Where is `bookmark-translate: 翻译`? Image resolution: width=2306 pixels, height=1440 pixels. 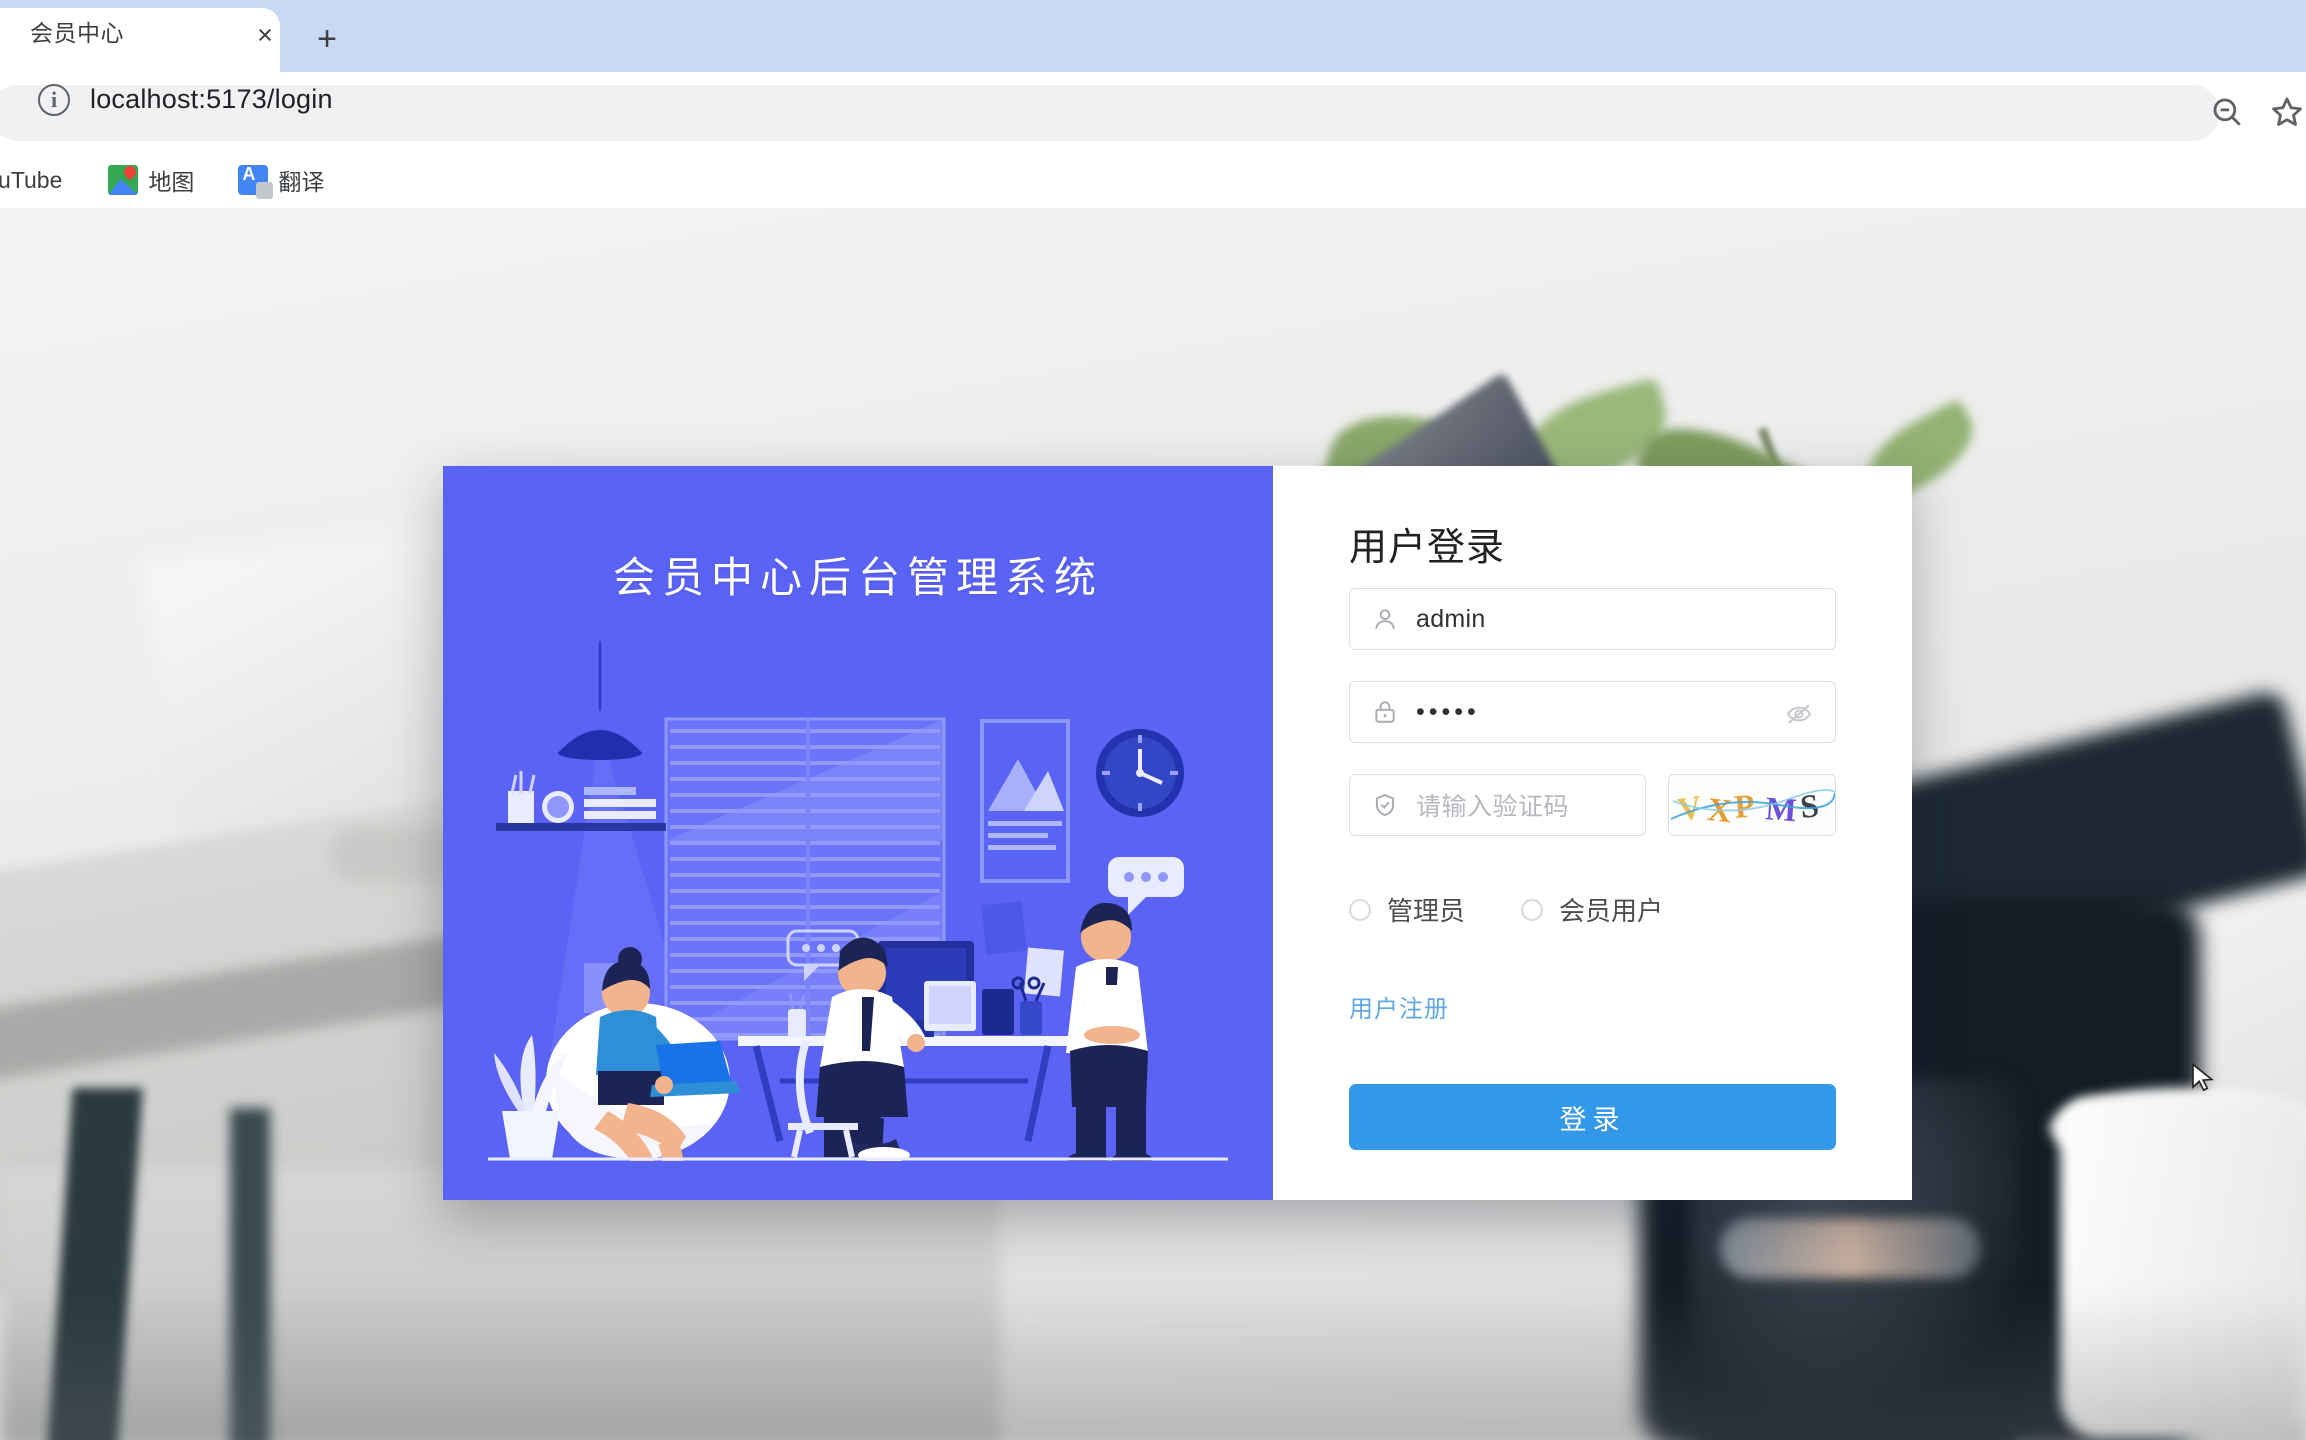
bookmark-translate: 翻译 is located at coordinates (281, 181).